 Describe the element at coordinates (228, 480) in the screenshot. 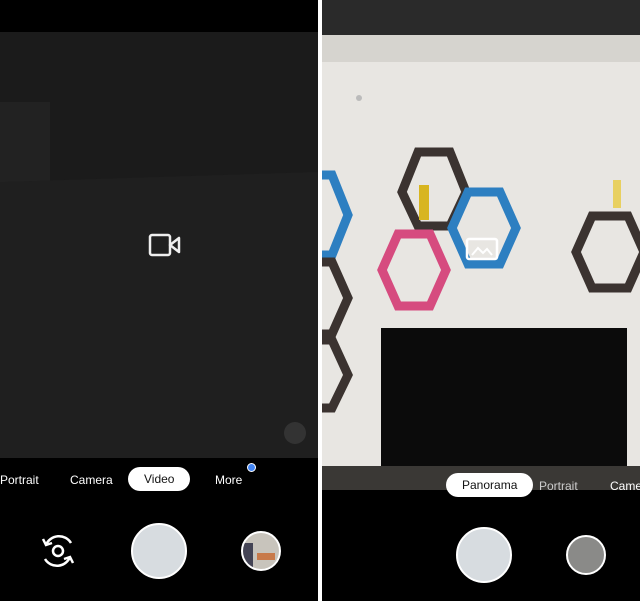

I see `mode-more: More` at that location.